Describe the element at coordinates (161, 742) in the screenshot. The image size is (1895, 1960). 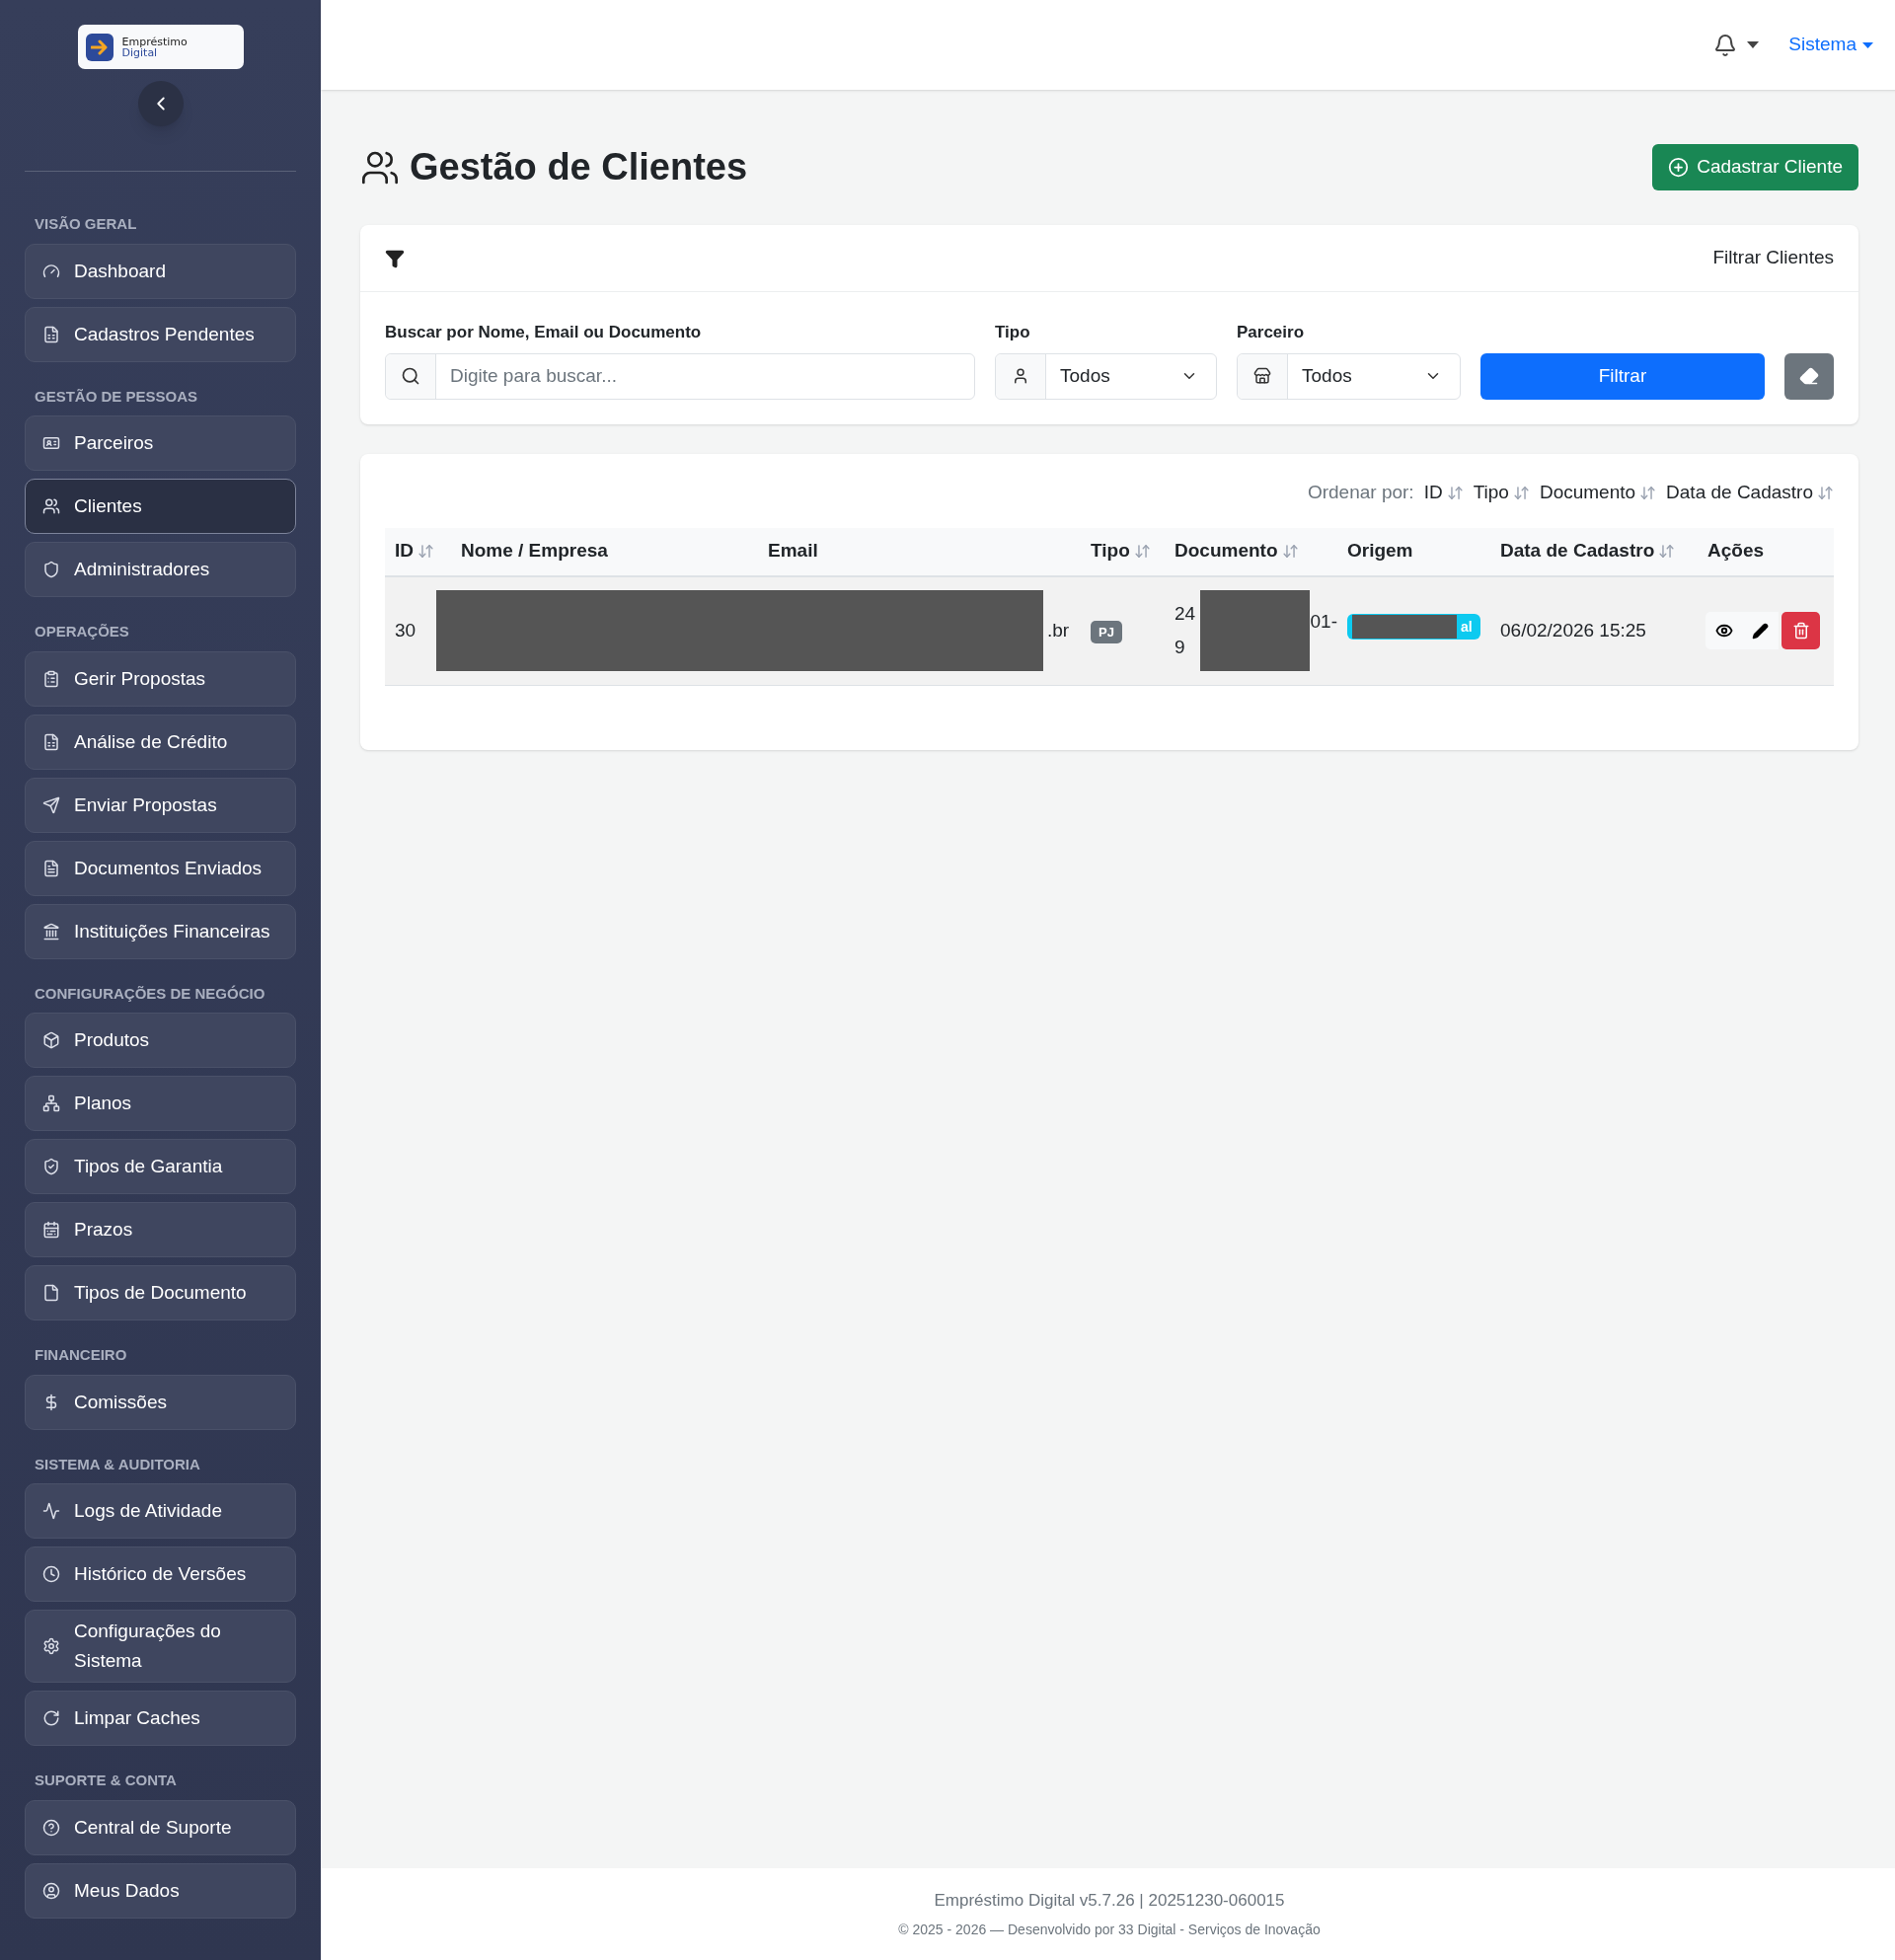
I see `nav-item: Análise de Crédito` at that location.